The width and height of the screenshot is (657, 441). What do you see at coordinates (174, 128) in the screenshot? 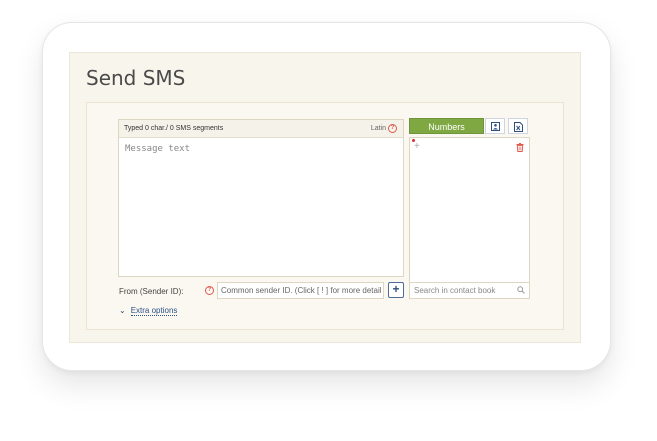
I see `char-counter: Typed 0 char./ 0 SMS segments` at bounding box center [174, 128].